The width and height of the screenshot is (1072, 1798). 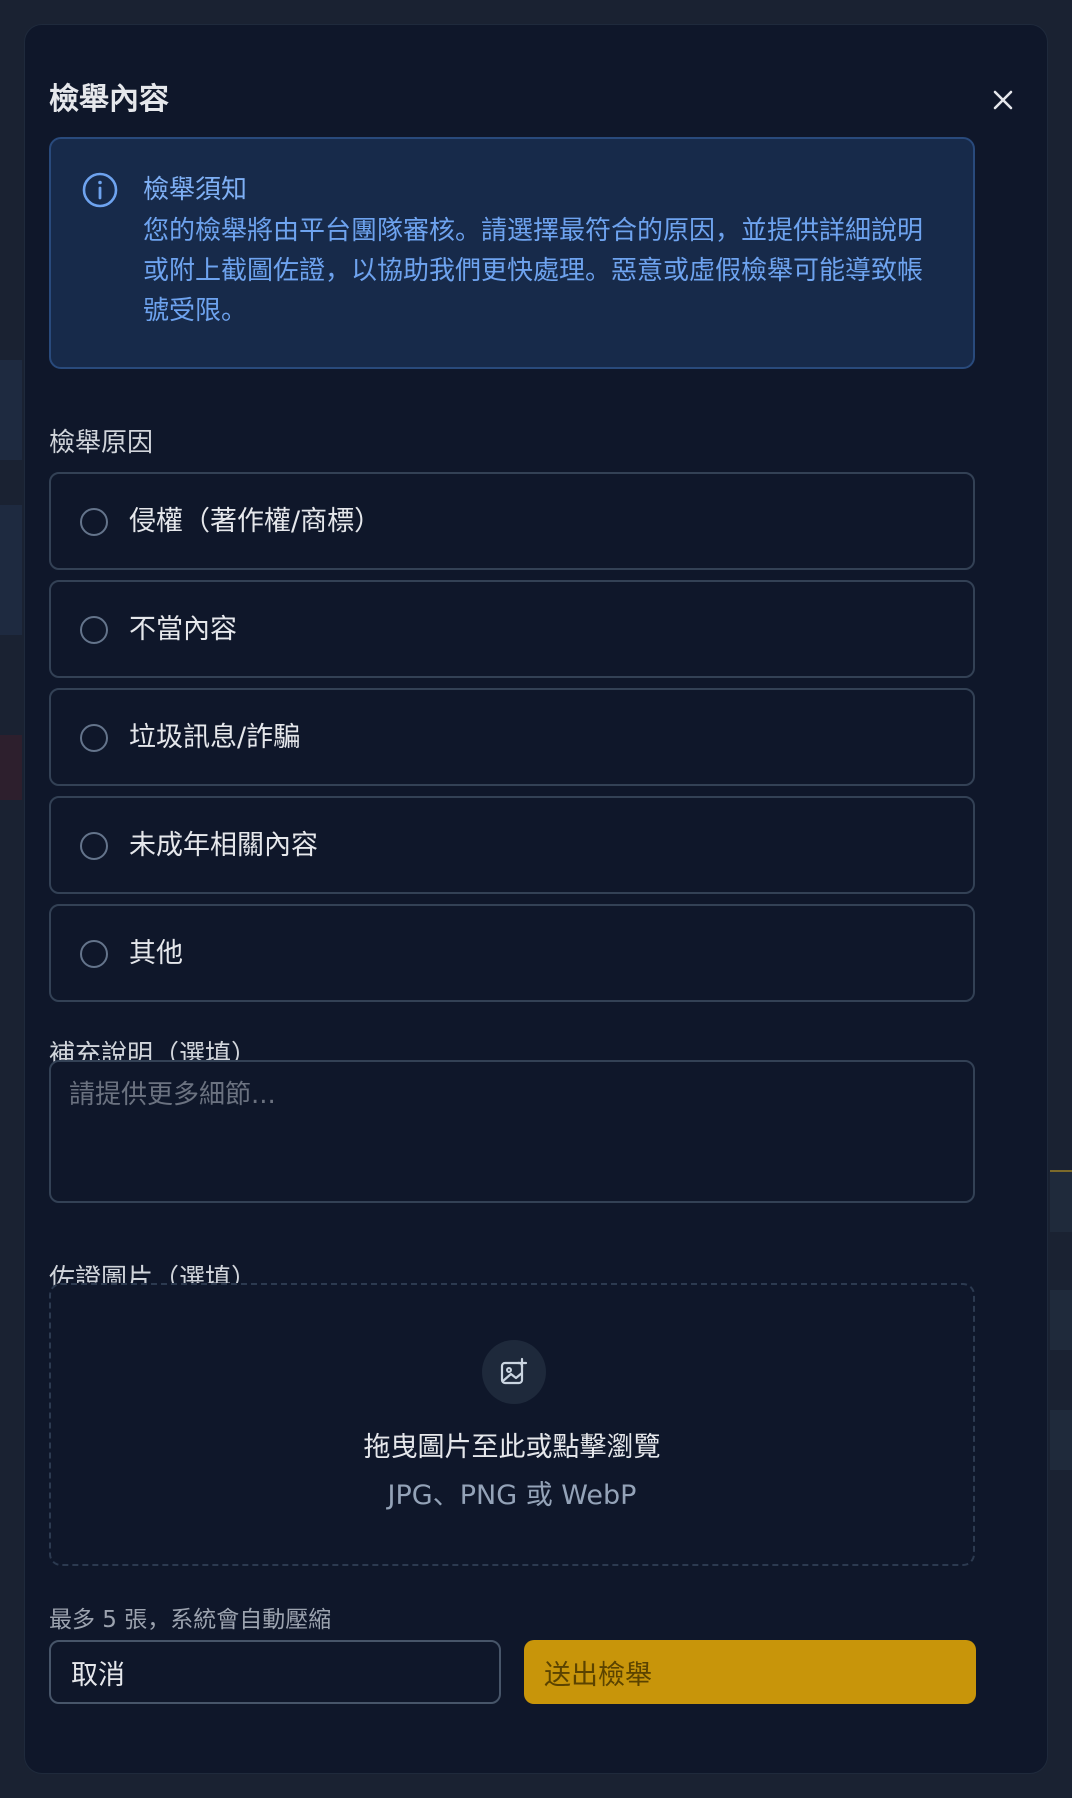 What do you see at coordinates (156, 953) in the screenshot?
I see `reason-option-label: 其他` at bounding box center [156, 953].